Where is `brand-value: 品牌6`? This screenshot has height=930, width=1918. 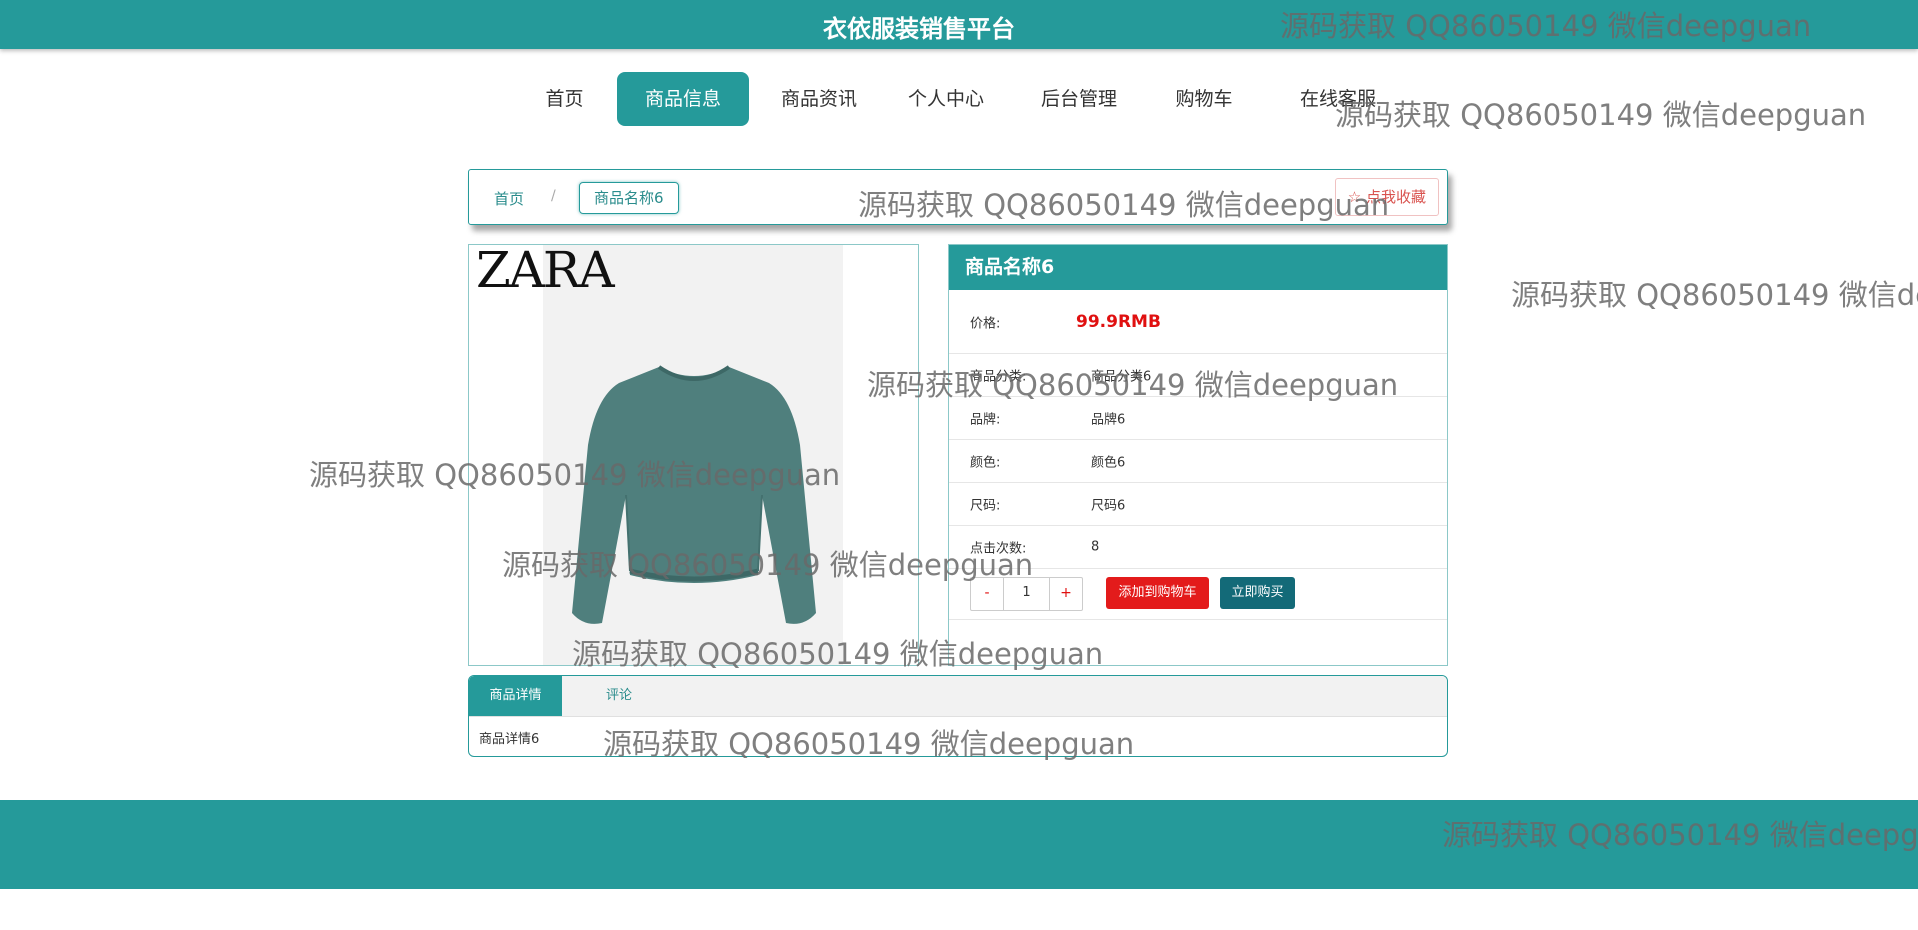 brand-value: 品牌6 is located at coordinates (1108, 420).